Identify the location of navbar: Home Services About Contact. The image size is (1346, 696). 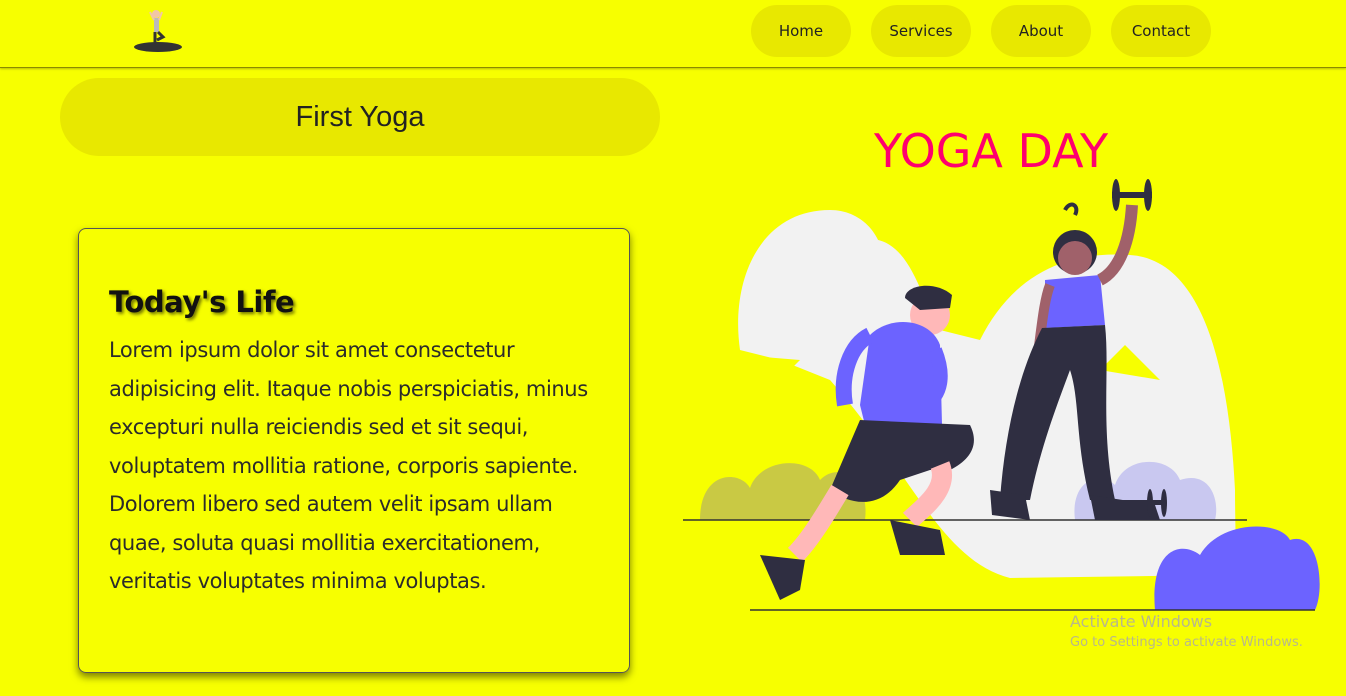
(673, 34).